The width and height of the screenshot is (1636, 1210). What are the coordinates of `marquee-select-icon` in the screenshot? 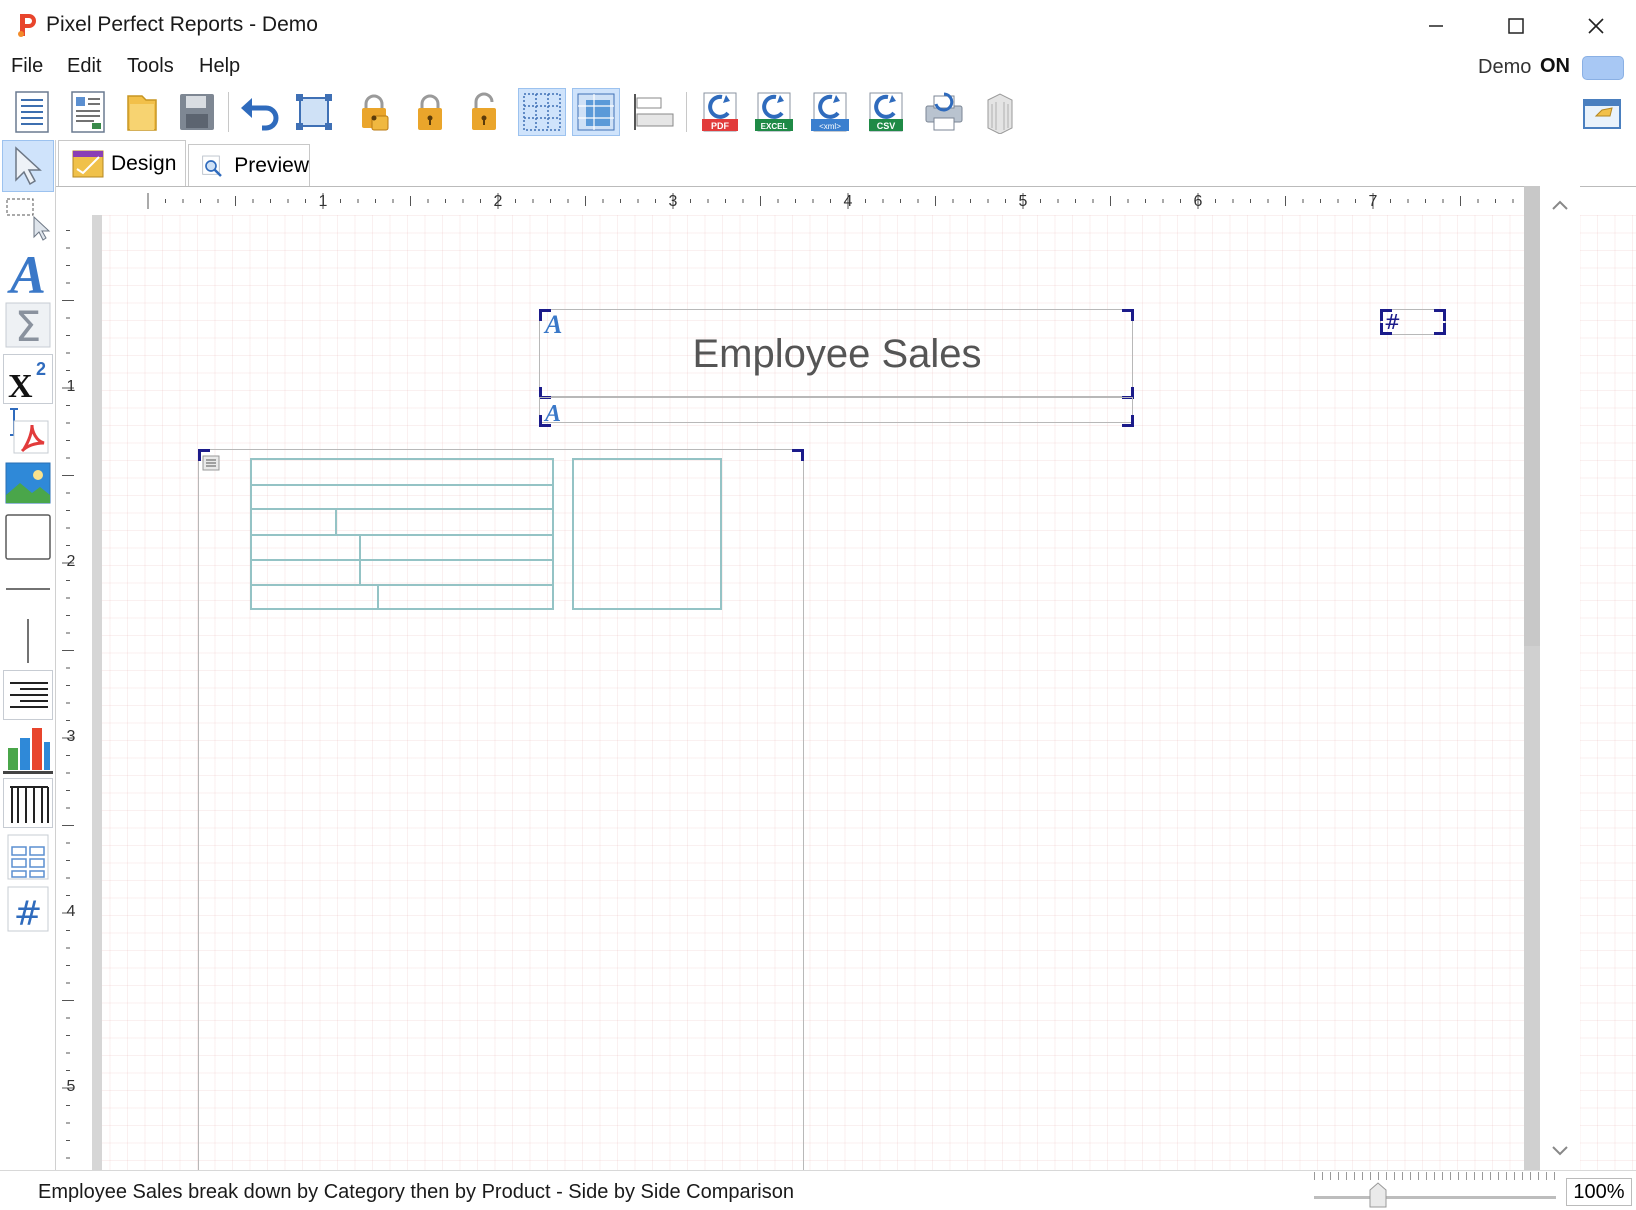 It's located at (28, 219).